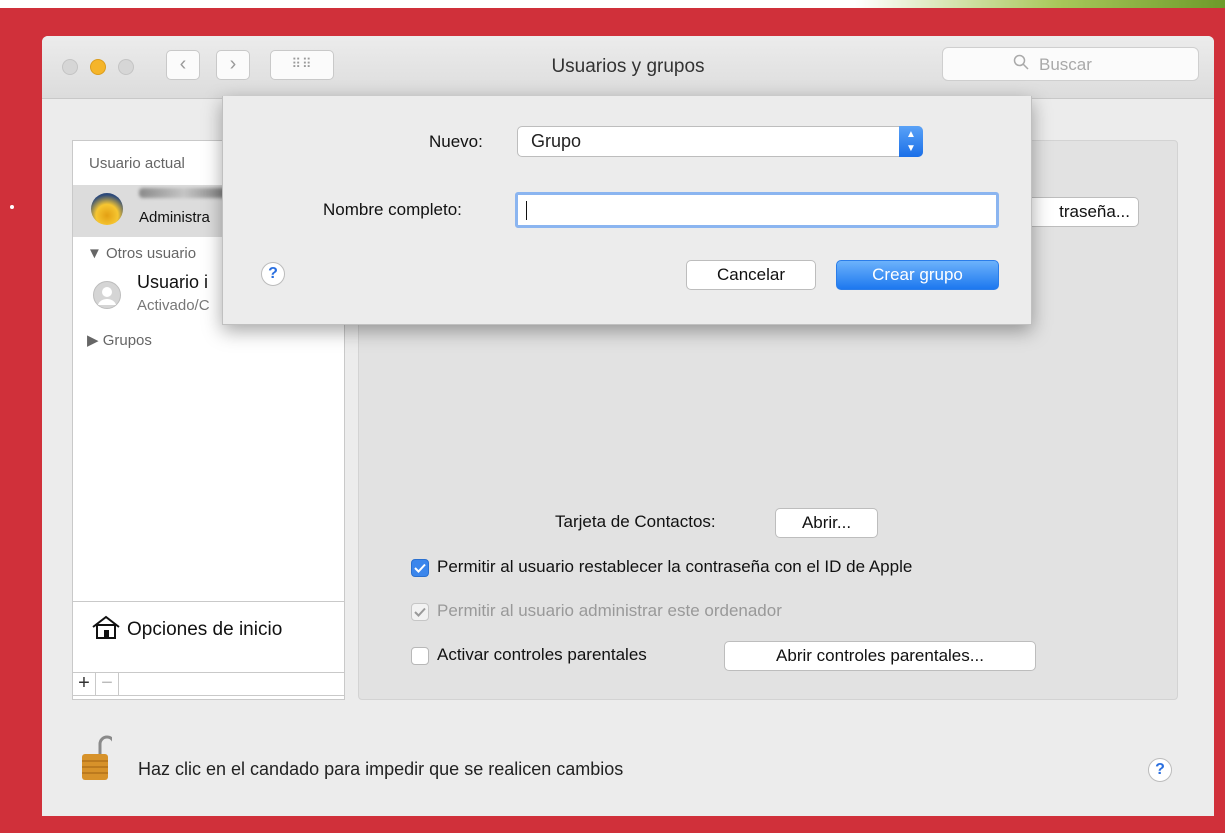 The image size is (1225, 833). What do you see at coordinates (106, 630) in the screenshot?
I see `house-icon` at bounding box center [106, 630].